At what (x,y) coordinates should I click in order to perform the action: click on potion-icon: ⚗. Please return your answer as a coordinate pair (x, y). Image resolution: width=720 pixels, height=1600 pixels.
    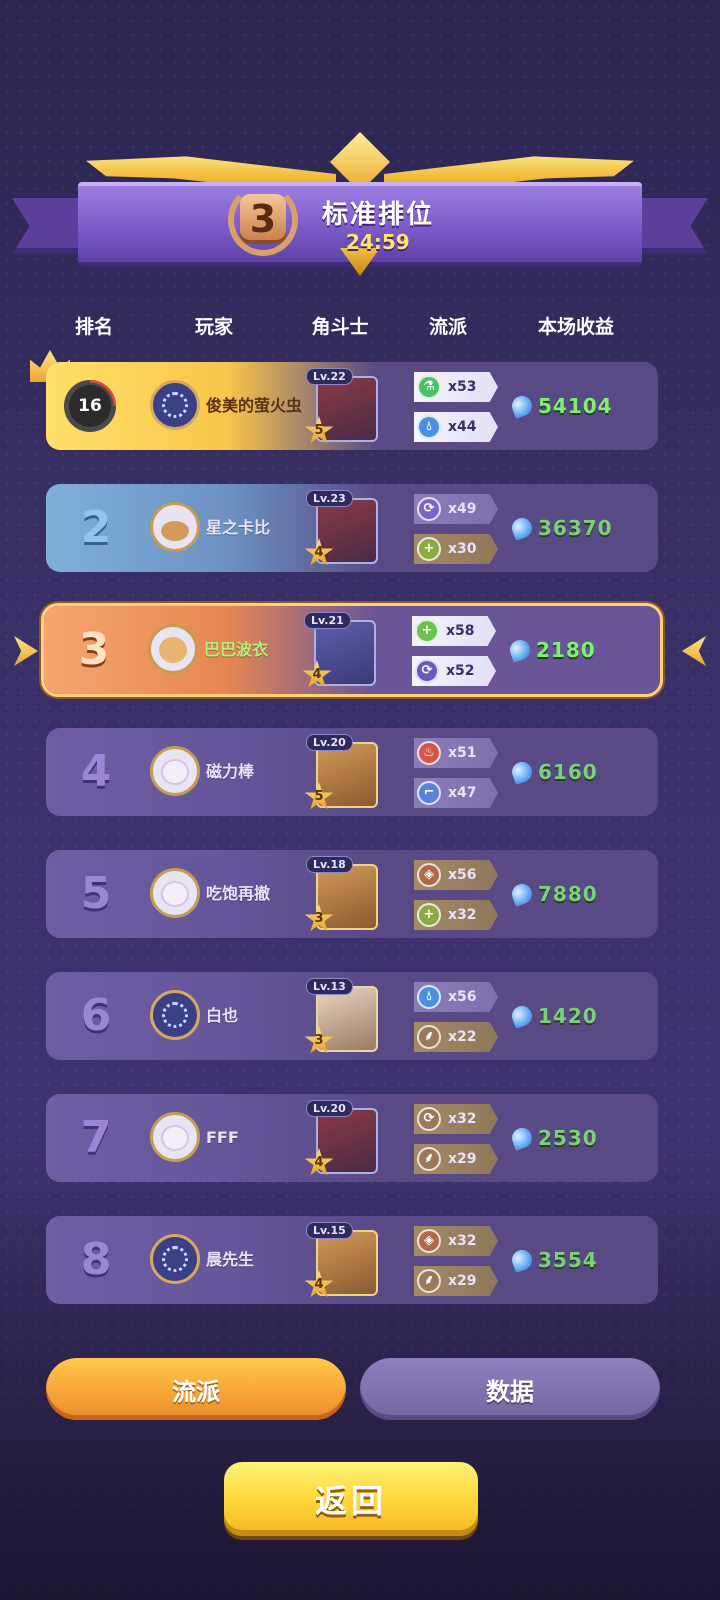
    Looking at the image, I should click on (429, 387).